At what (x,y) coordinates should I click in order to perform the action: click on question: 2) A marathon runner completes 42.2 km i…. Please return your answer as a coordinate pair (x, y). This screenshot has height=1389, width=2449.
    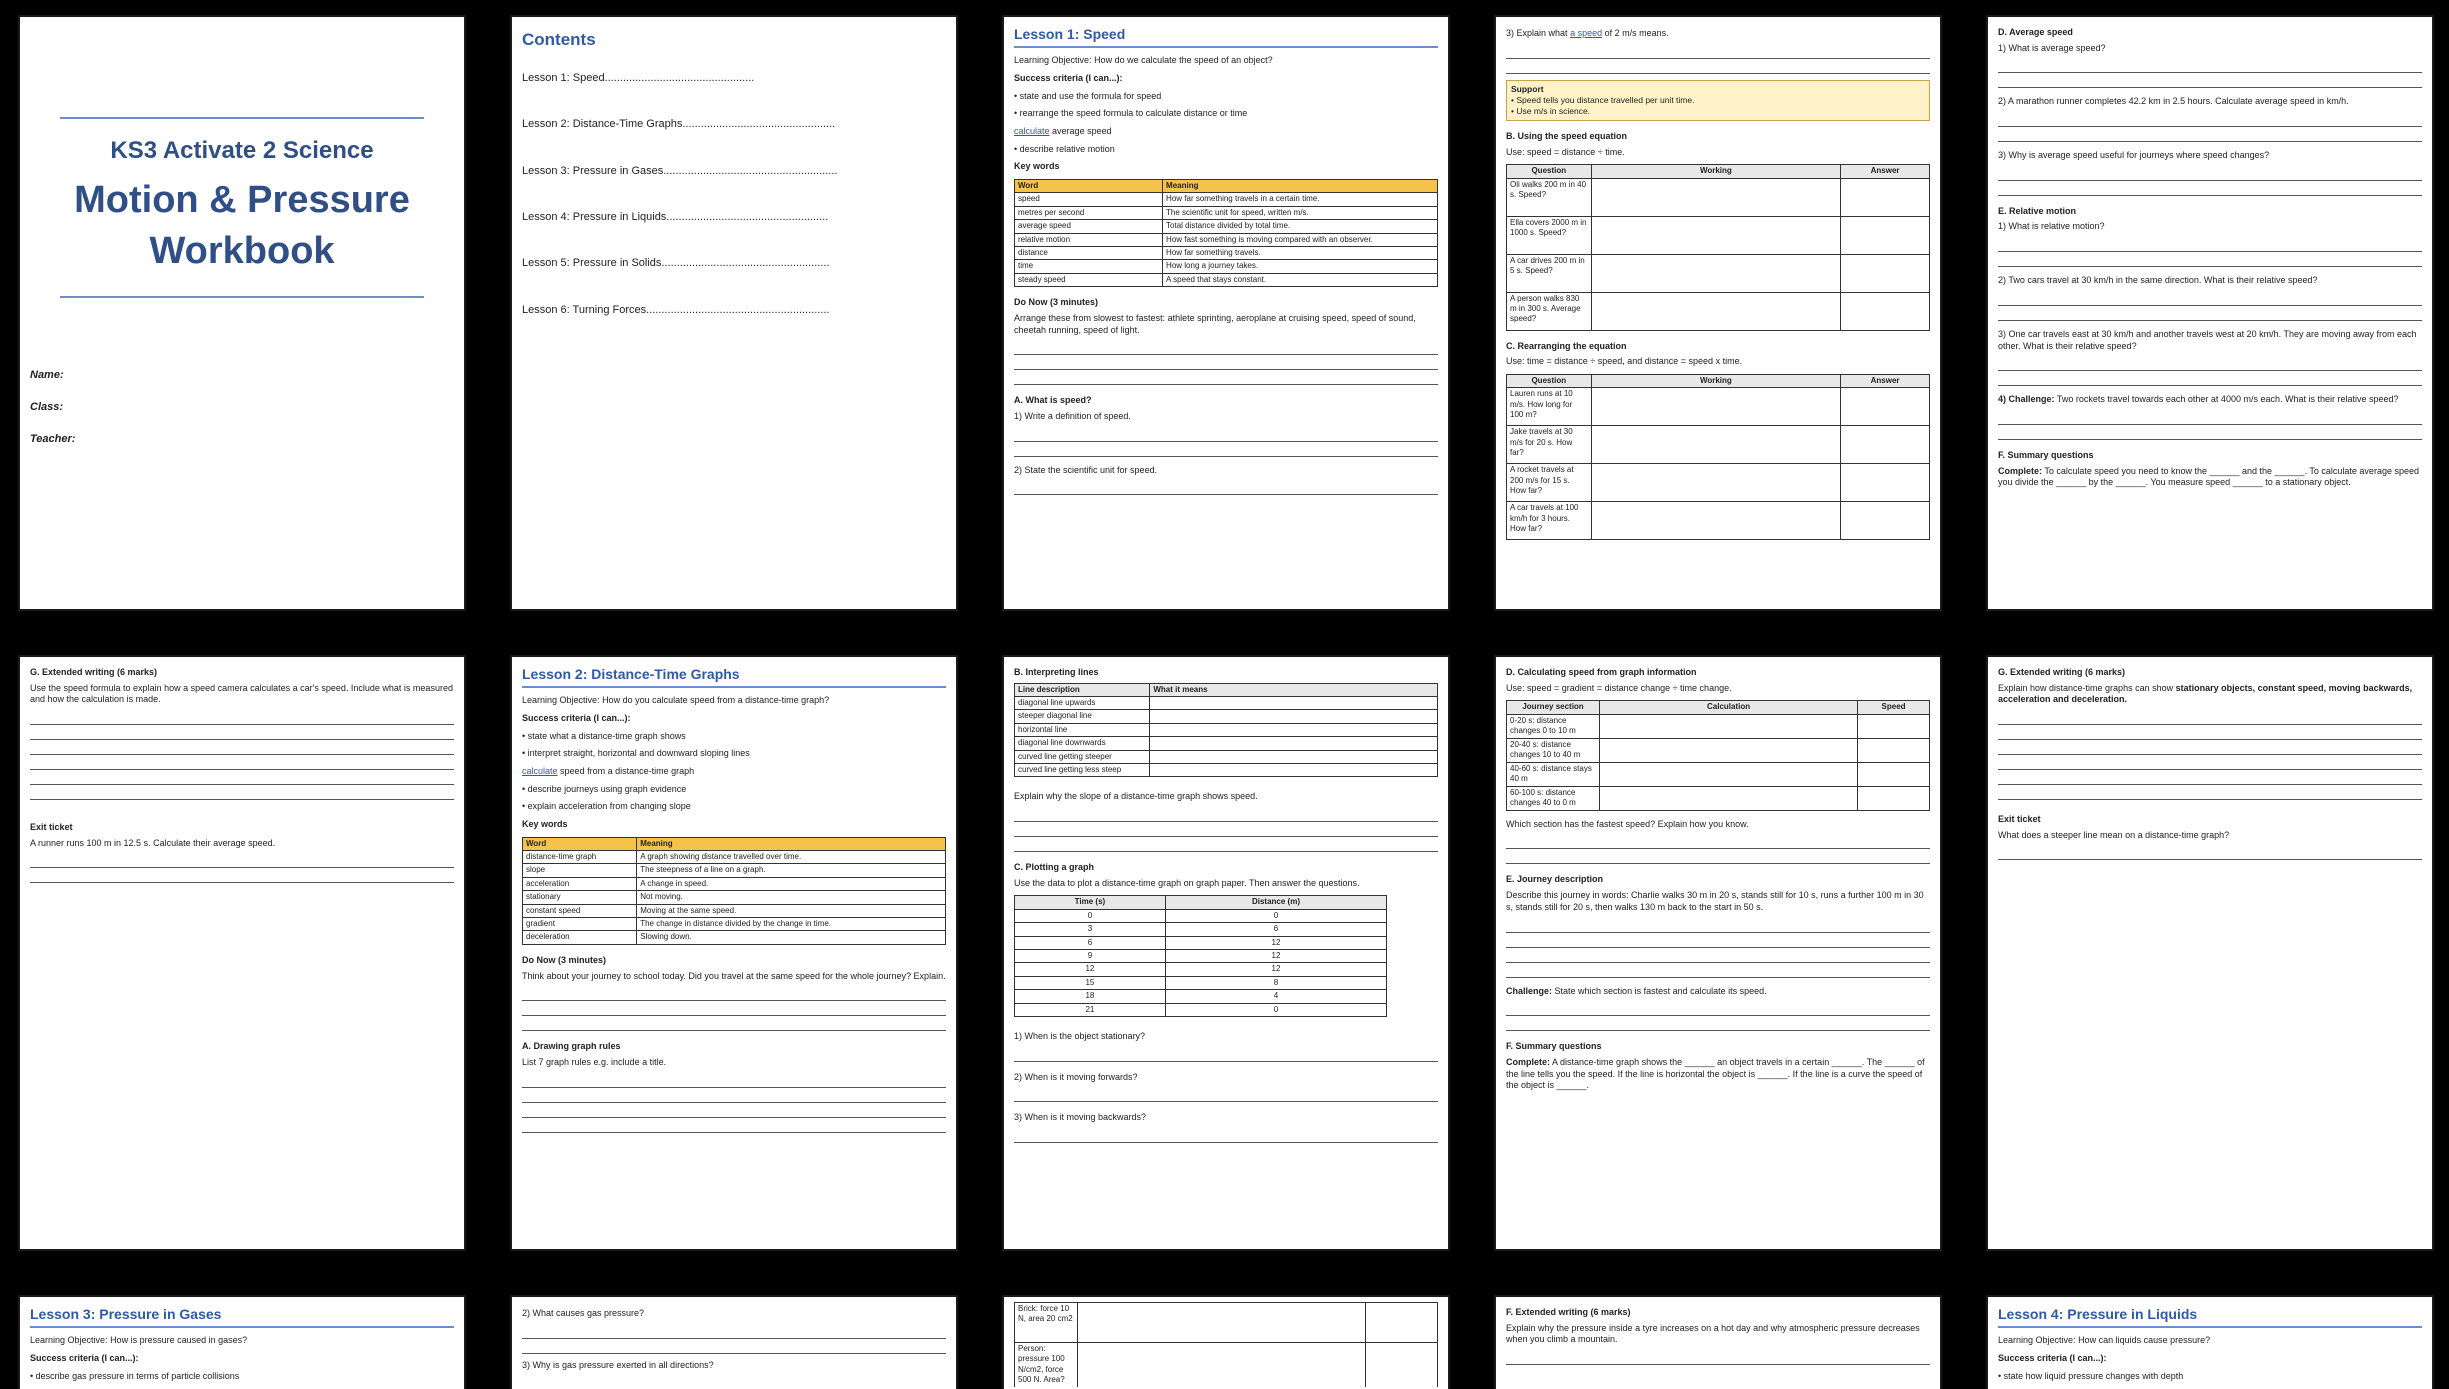
    Looking at the image, I should click on (2173, 101).